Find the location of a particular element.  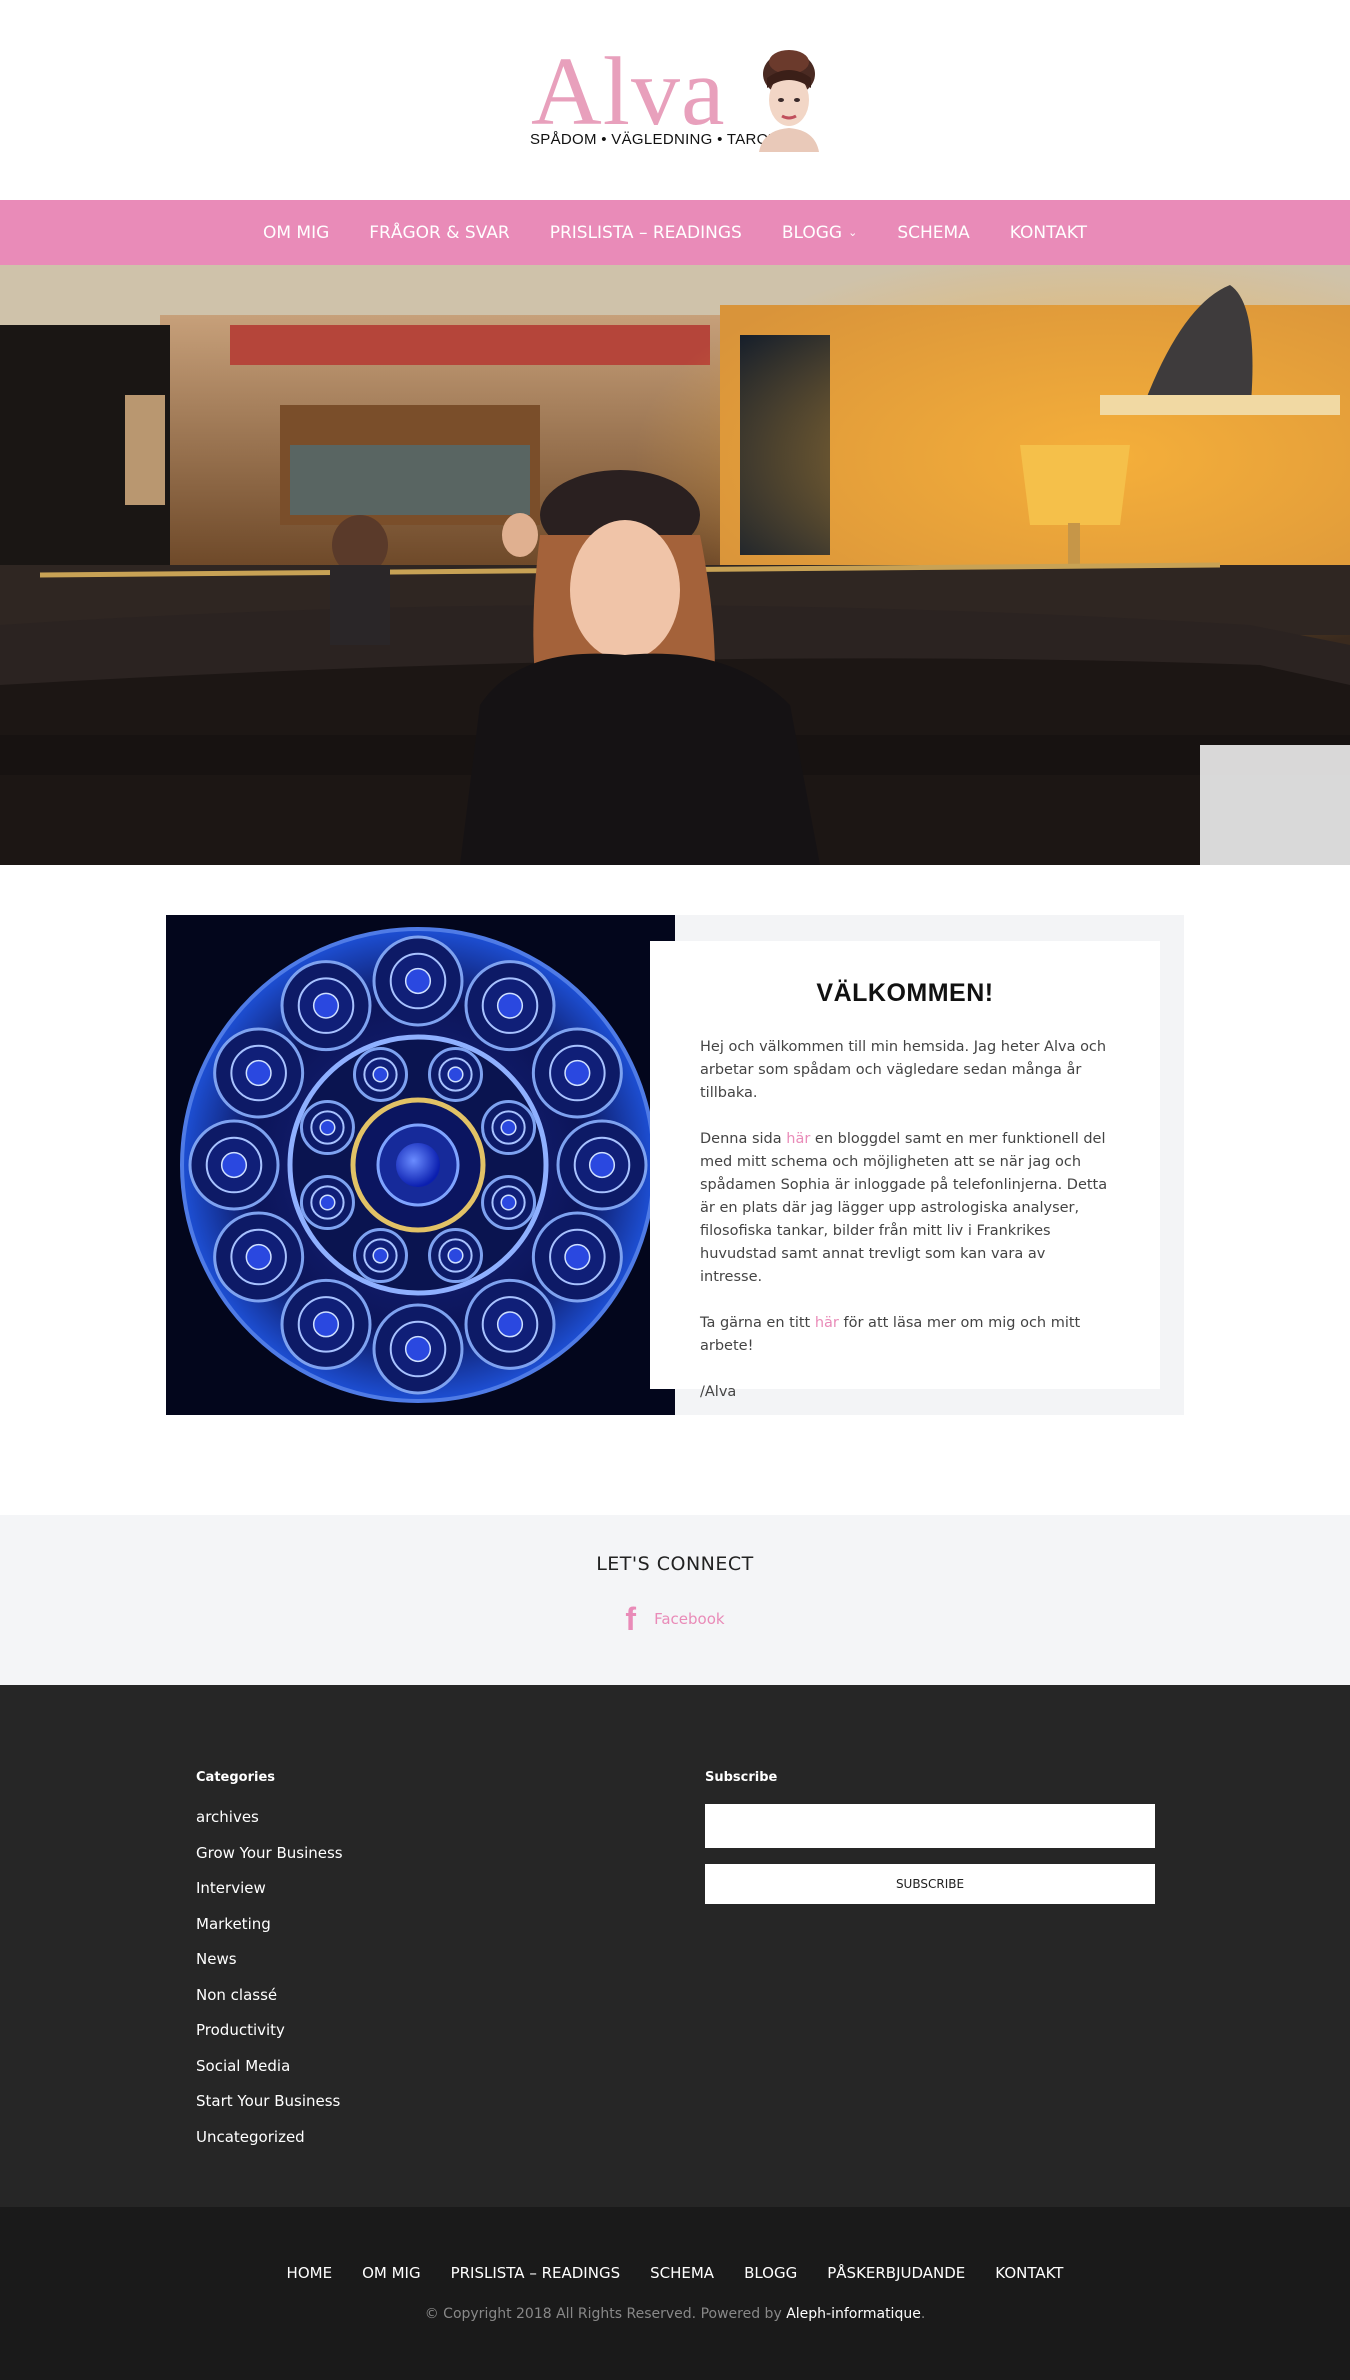

nav-item-fragor-svar: FRÅGOR & SVAR is located at coordinates (439, 233).